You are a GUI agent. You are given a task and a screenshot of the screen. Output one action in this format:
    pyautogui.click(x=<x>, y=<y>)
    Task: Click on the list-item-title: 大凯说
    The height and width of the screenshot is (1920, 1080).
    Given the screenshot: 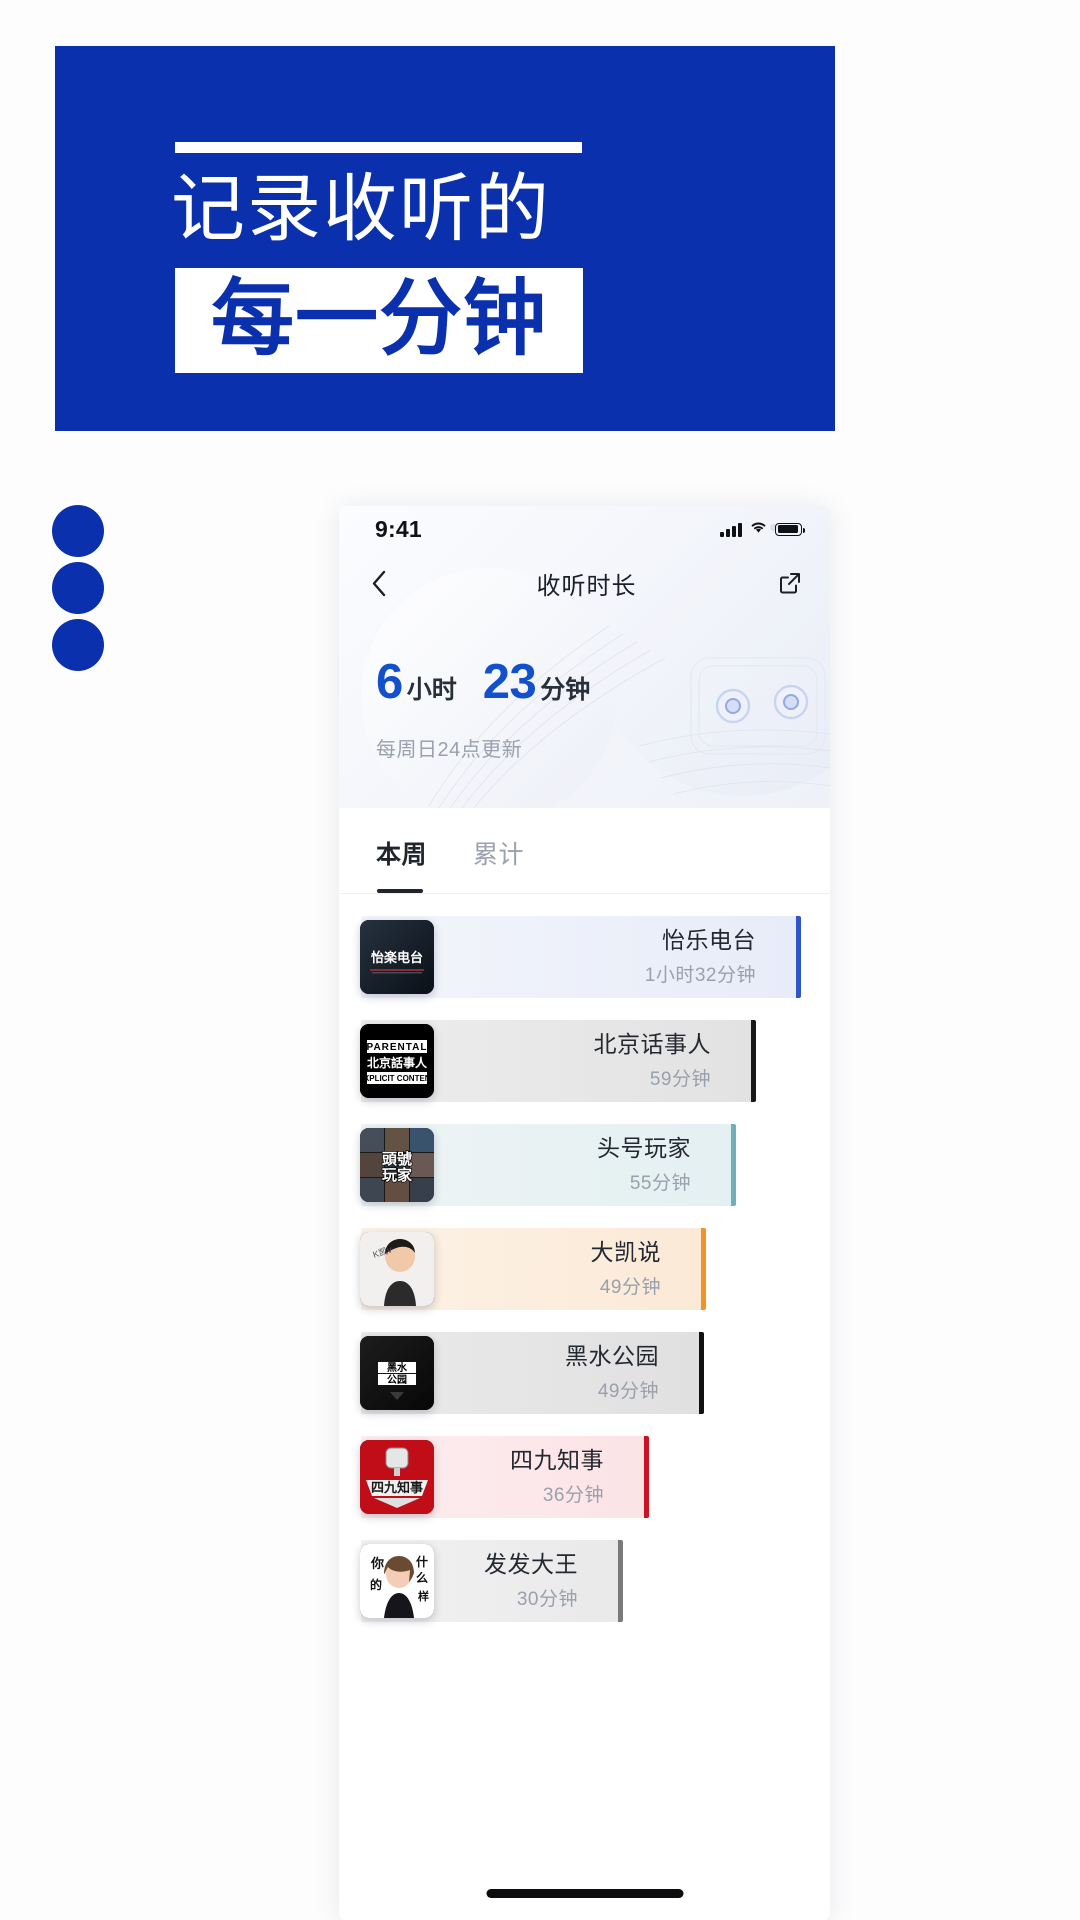 What is the action you would take?
    pyautogui.click(x=625, y=1251)
    